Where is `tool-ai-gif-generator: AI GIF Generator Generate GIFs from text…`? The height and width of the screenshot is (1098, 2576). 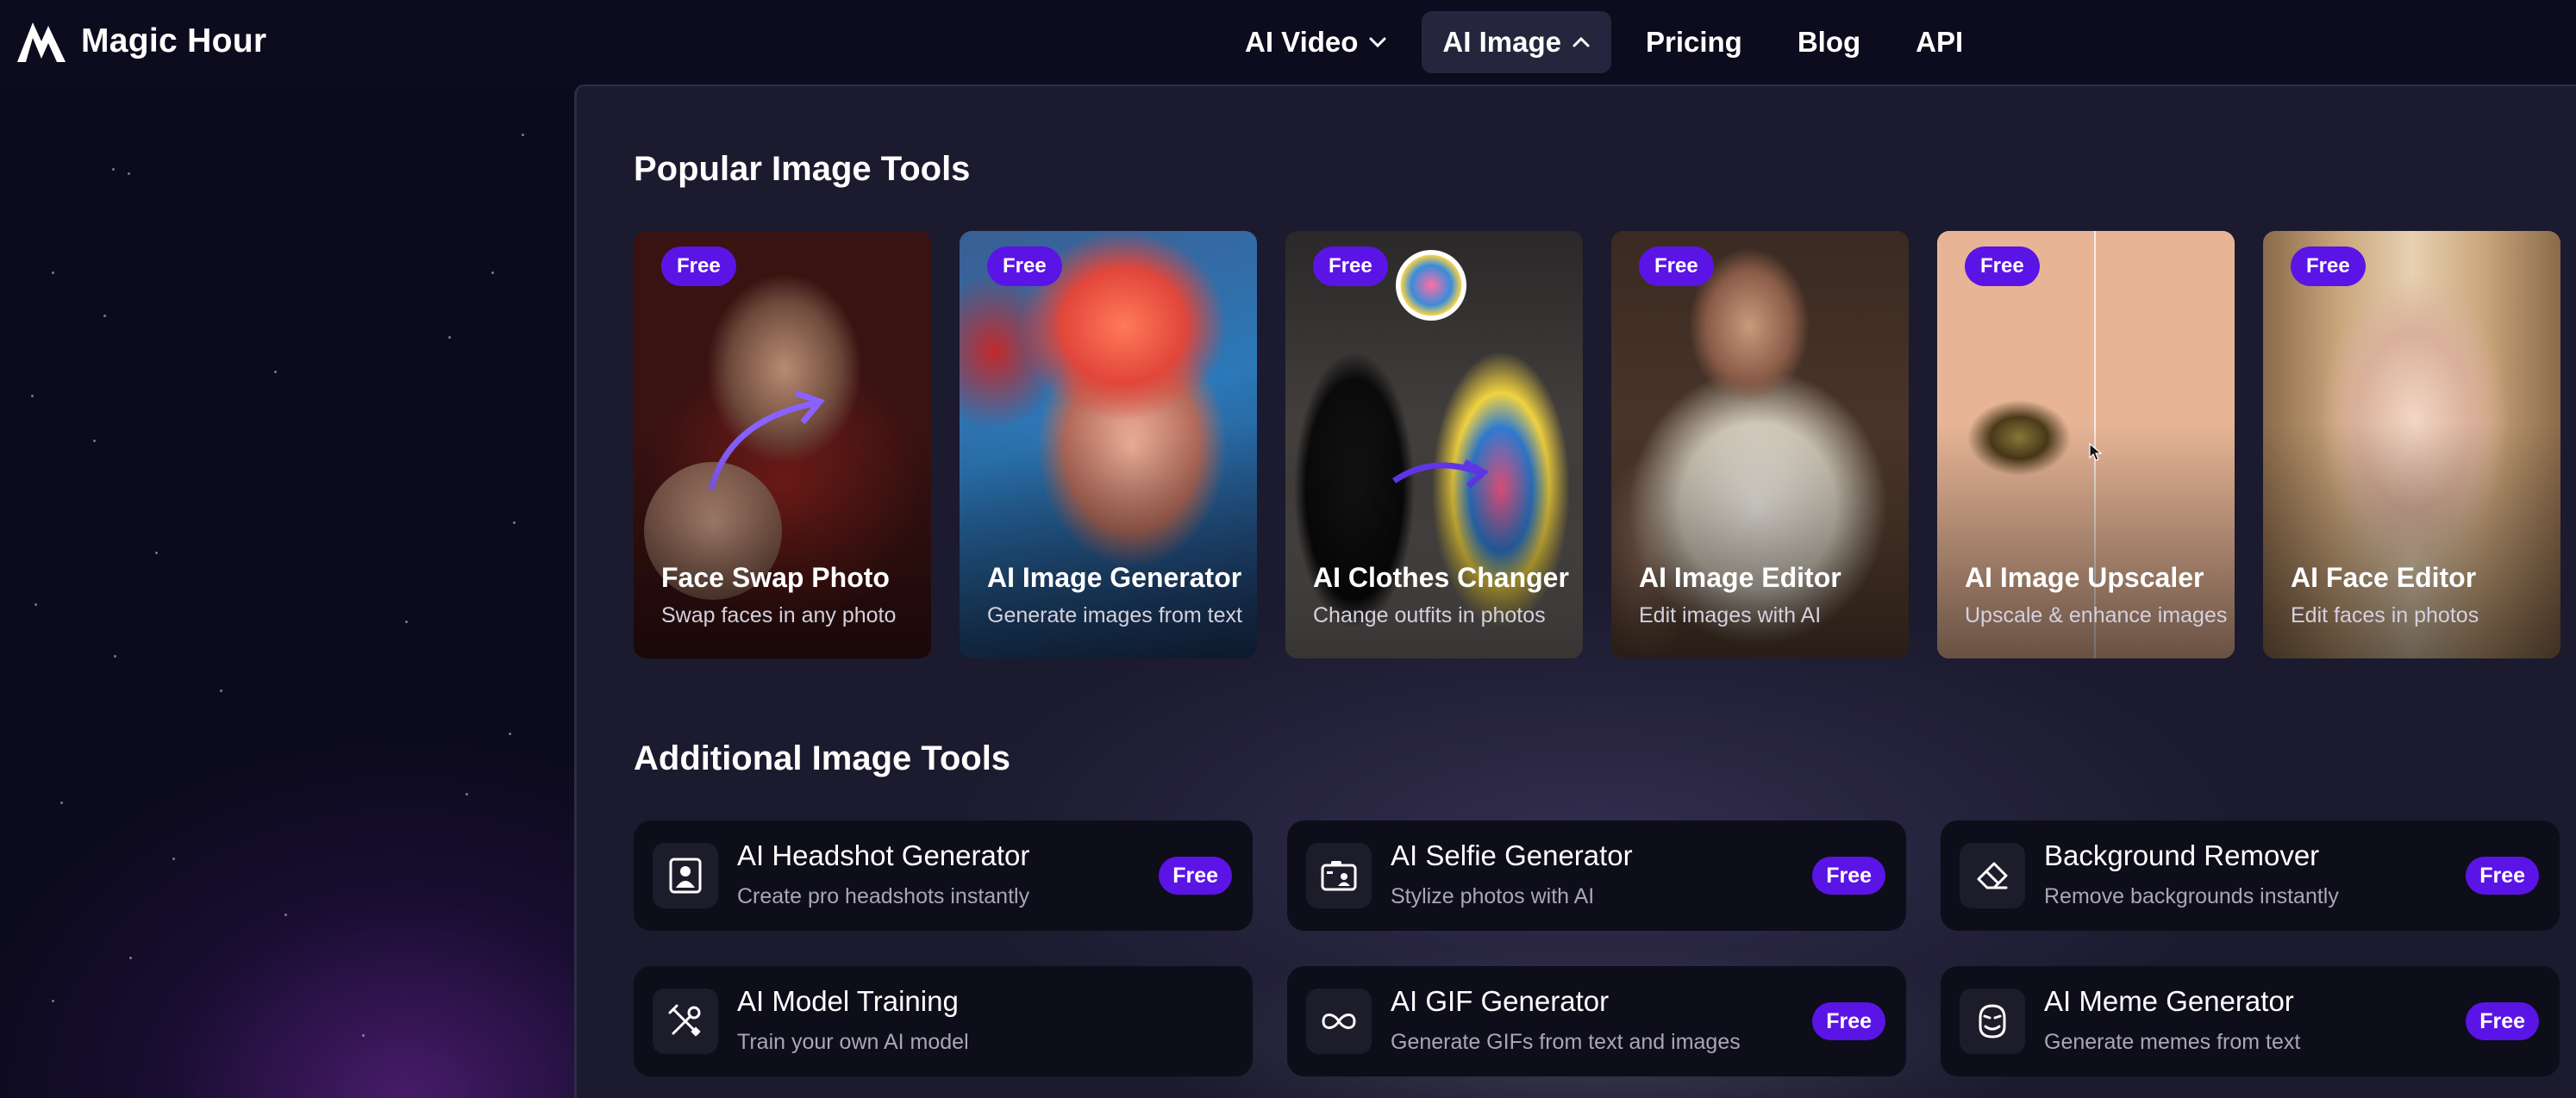
tool-ai-gif-generator: AI GIF Generator Generate GIFs from text… is located at coordinates (1596, 1021).